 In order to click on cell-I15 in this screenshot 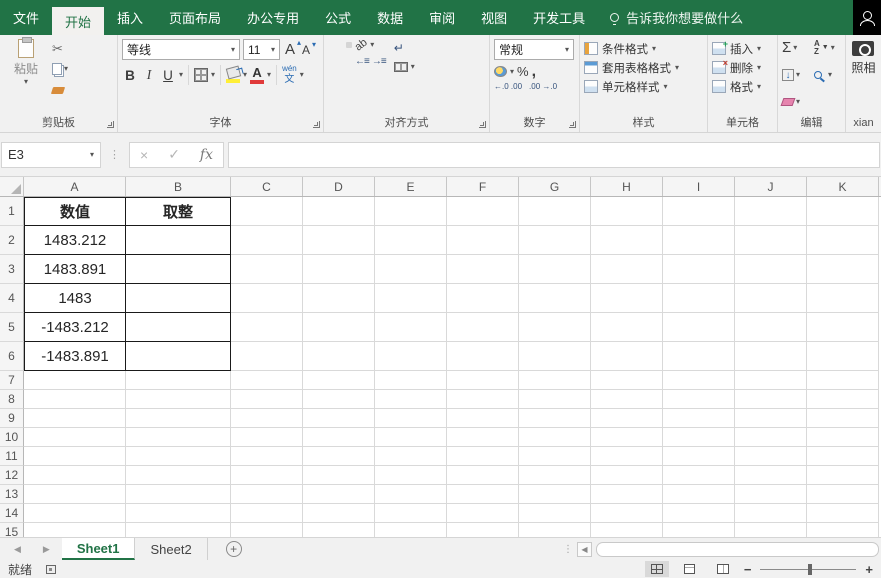, I will do `click(699, 530)`.